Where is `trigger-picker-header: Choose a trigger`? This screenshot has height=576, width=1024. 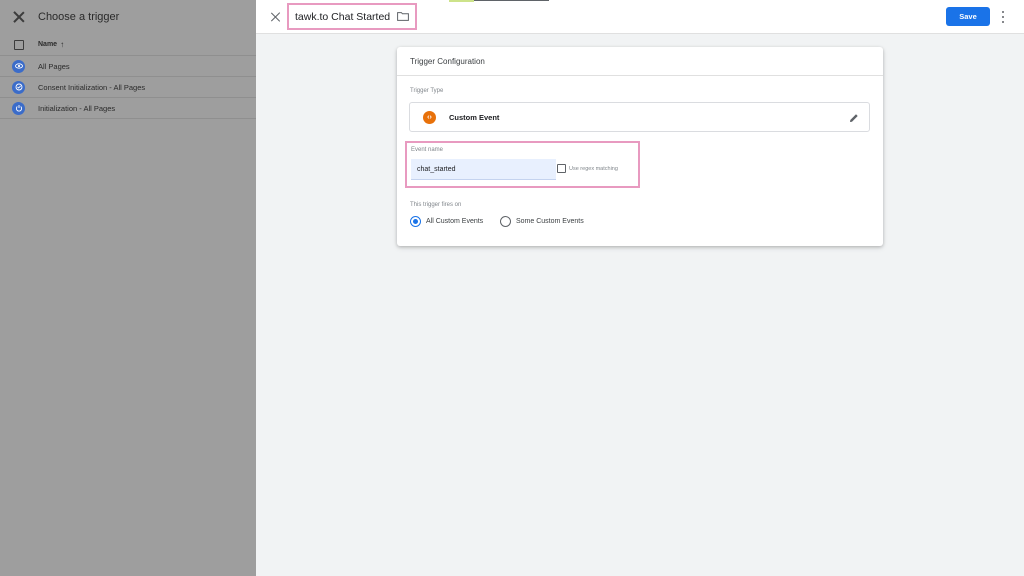
trigger-picker-header: Choose a trigger is located at coordinates (128, 17).